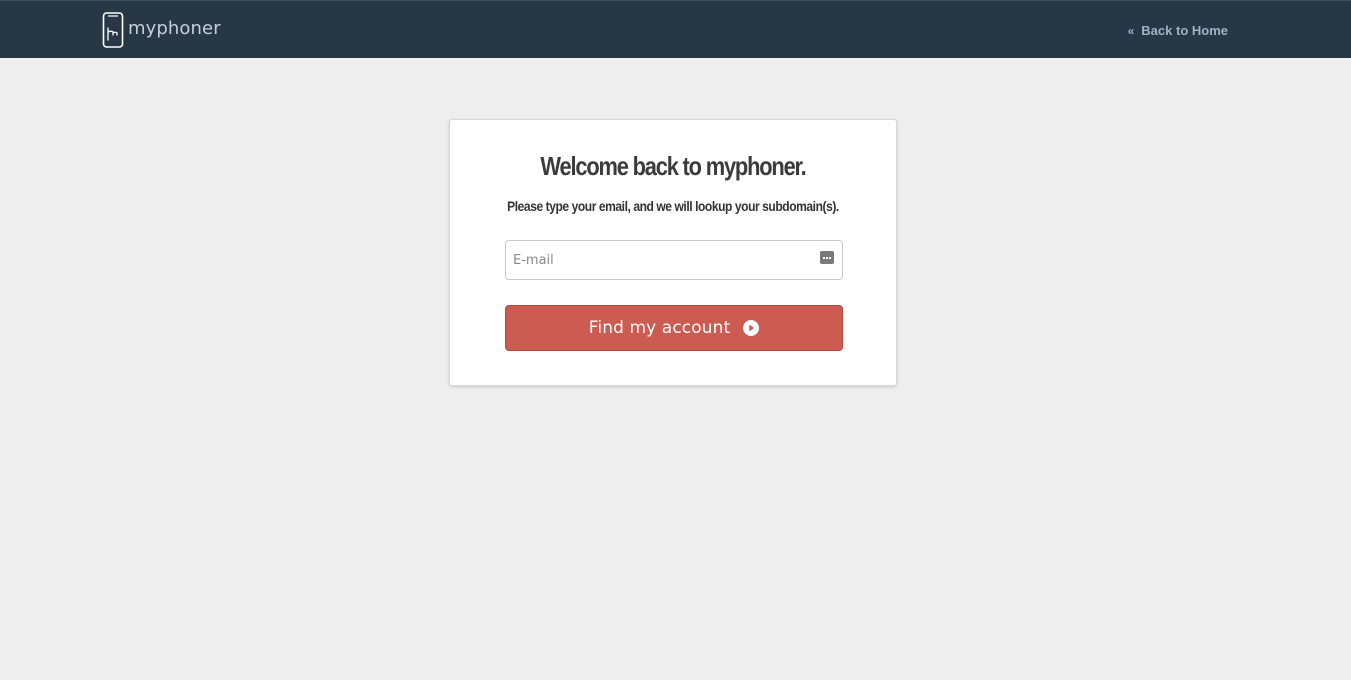 This screenshot has height=680, width=1351. Describe the element at coordinates (659, 328) in the screenshot. I see `find-my-account-label: Find my account` at that location.